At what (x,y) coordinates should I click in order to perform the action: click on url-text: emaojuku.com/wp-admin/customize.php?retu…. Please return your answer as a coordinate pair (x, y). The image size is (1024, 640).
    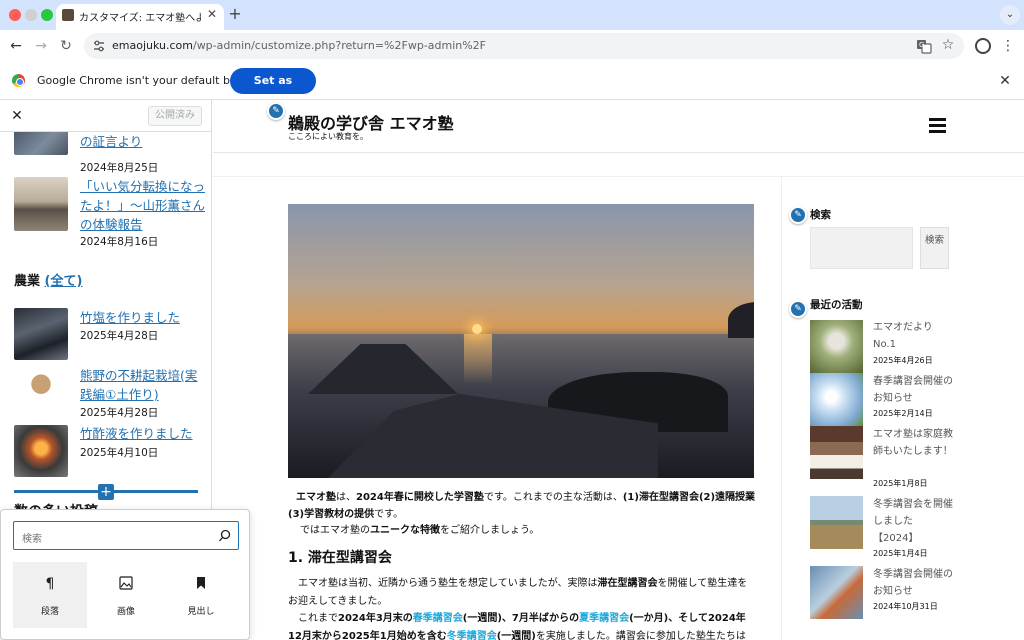
    Looking at the image, I should click on (299, 45).